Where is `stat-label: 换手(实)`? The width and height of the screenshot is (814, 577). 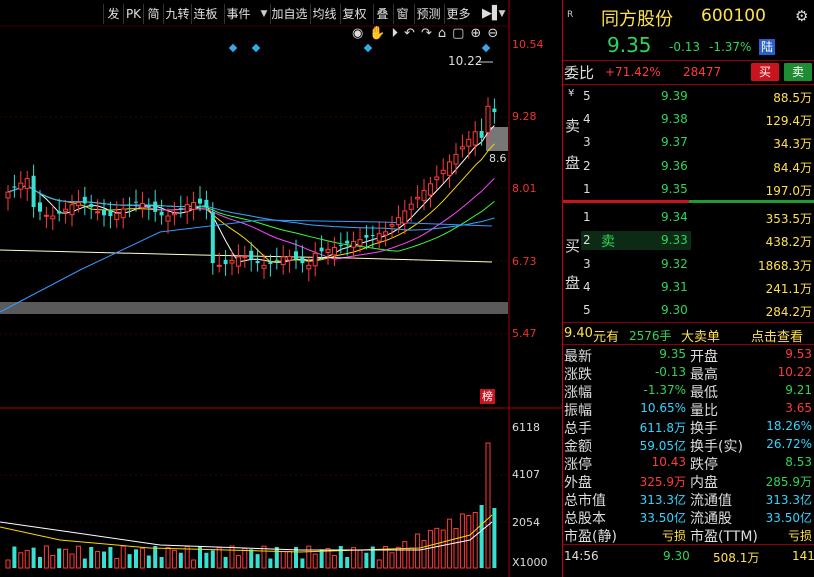 stat-label: 换手(实) is located at coordinates (716, 447).